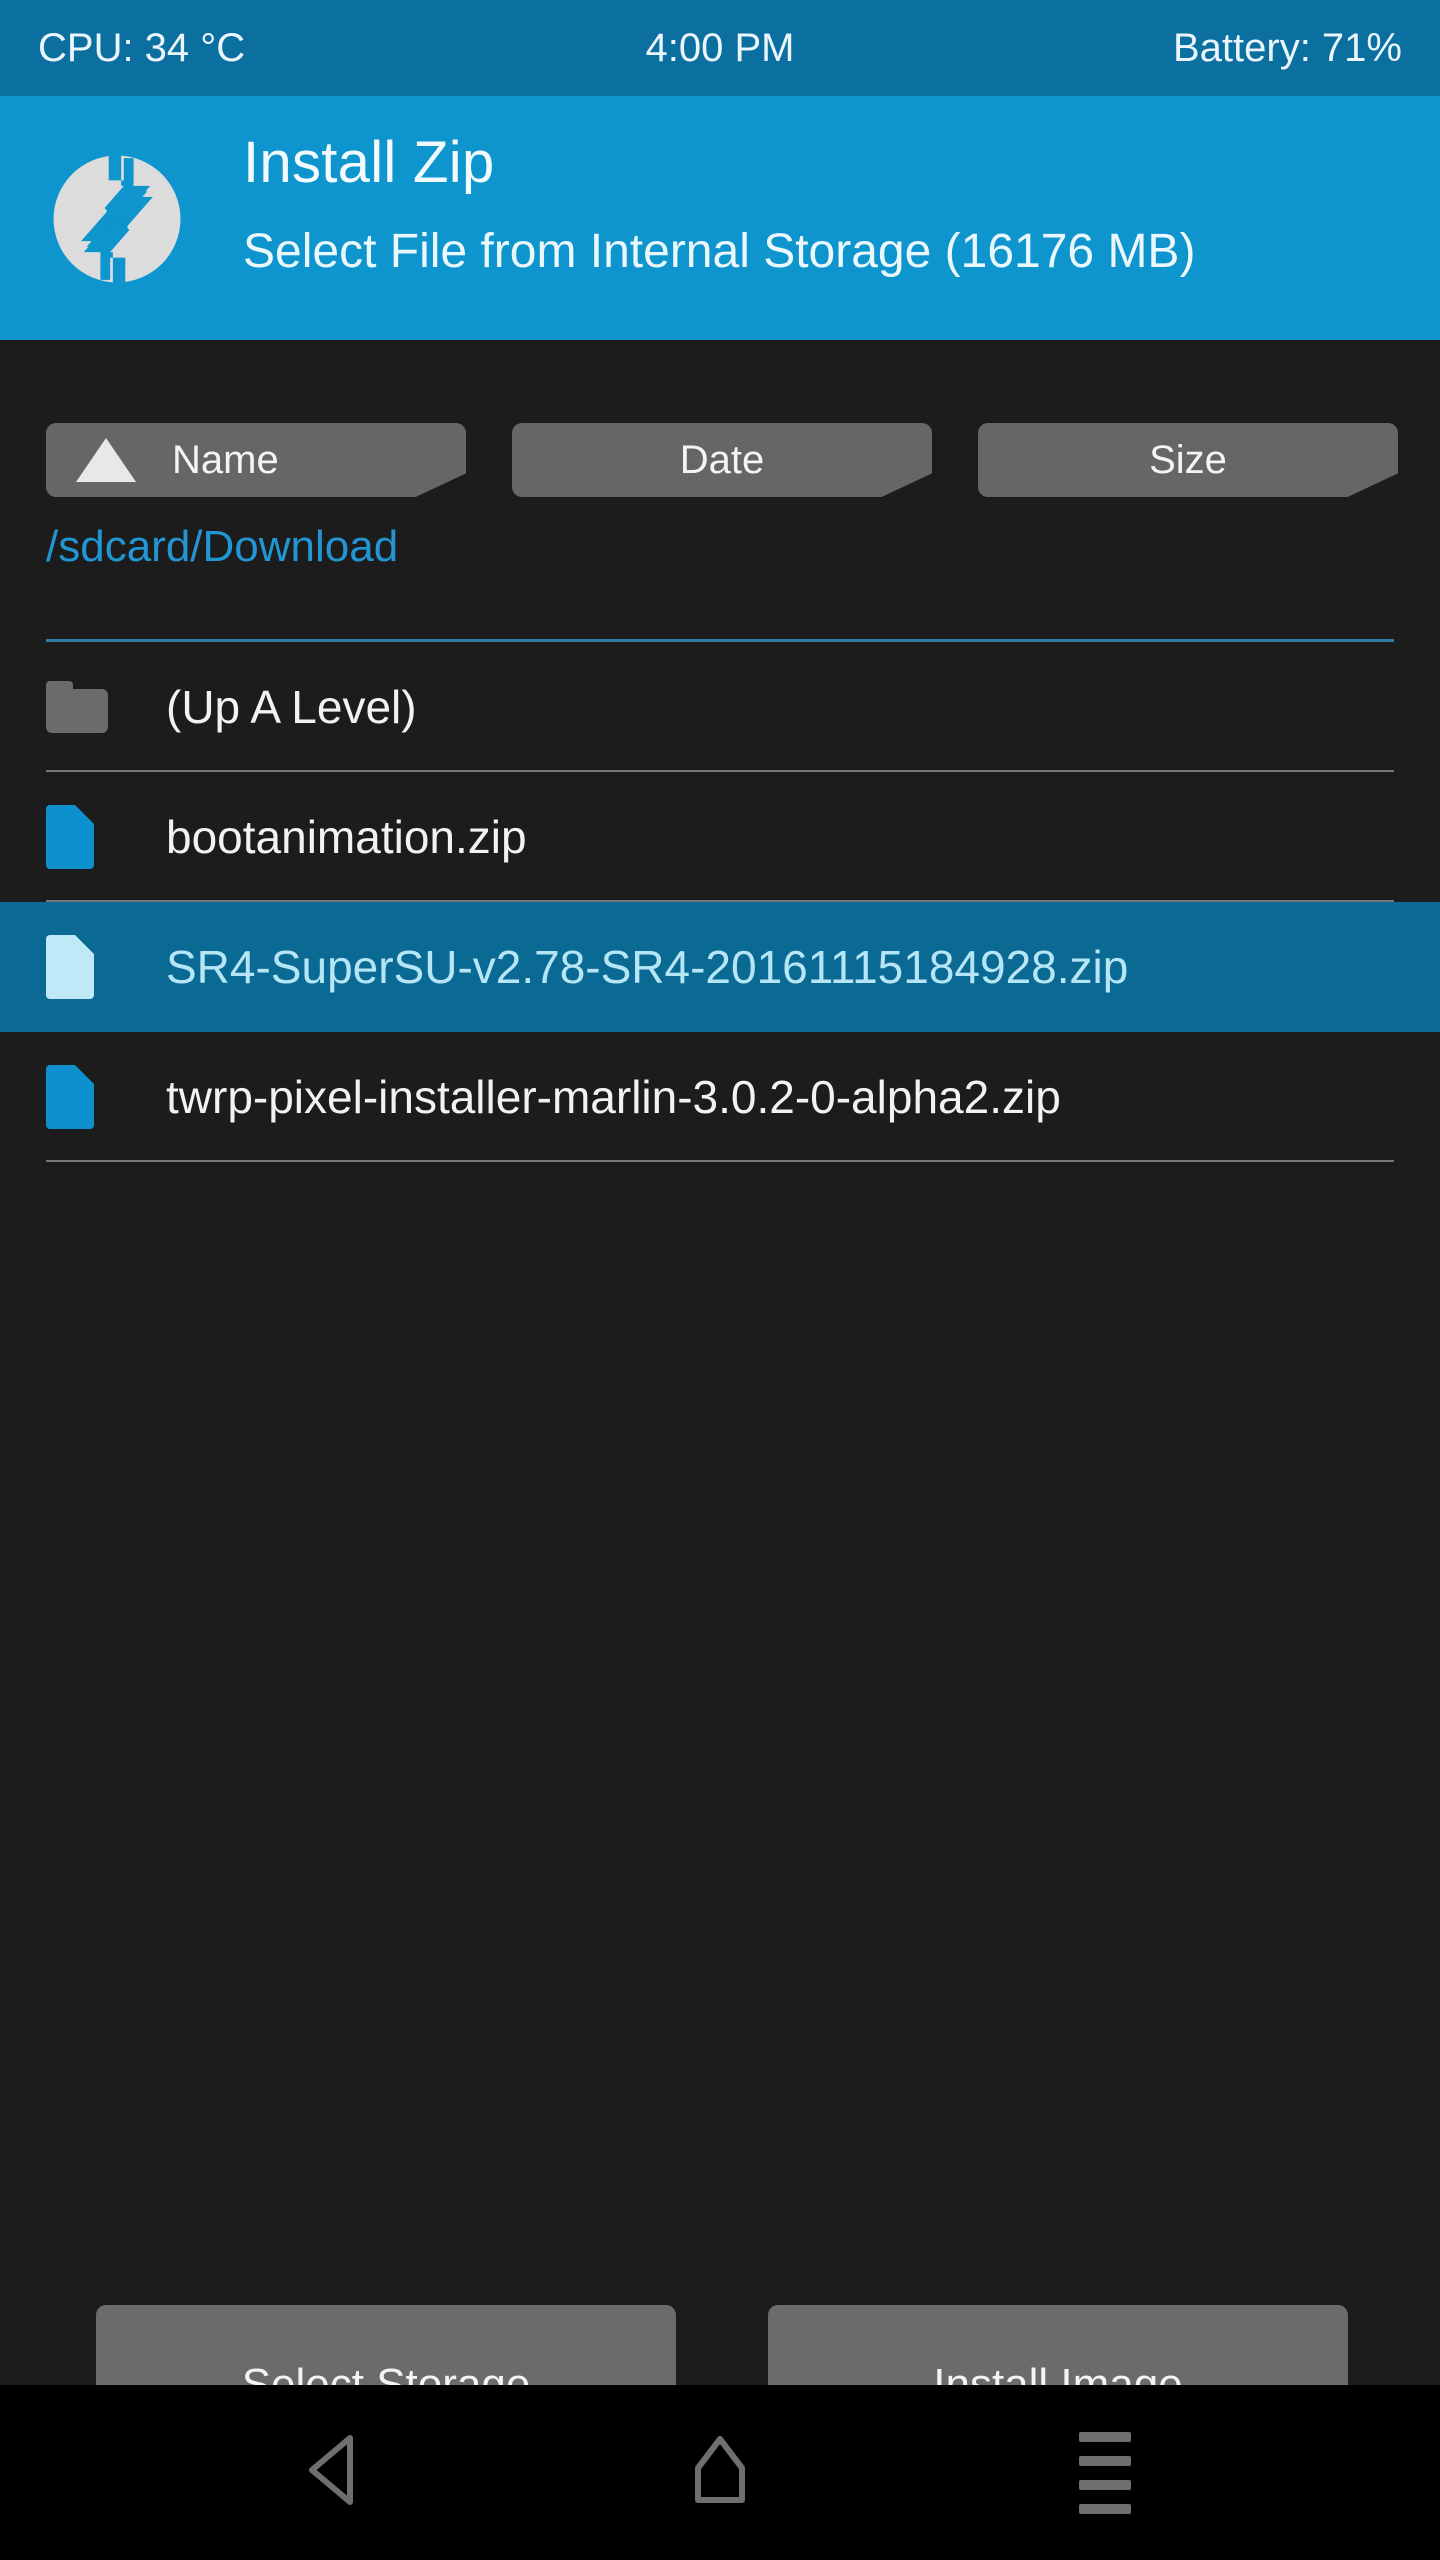 Image resolution: width=1440 pixels, height=2560 pixels. I want to click on sort-by-date-label: Date, so click(722, 459).